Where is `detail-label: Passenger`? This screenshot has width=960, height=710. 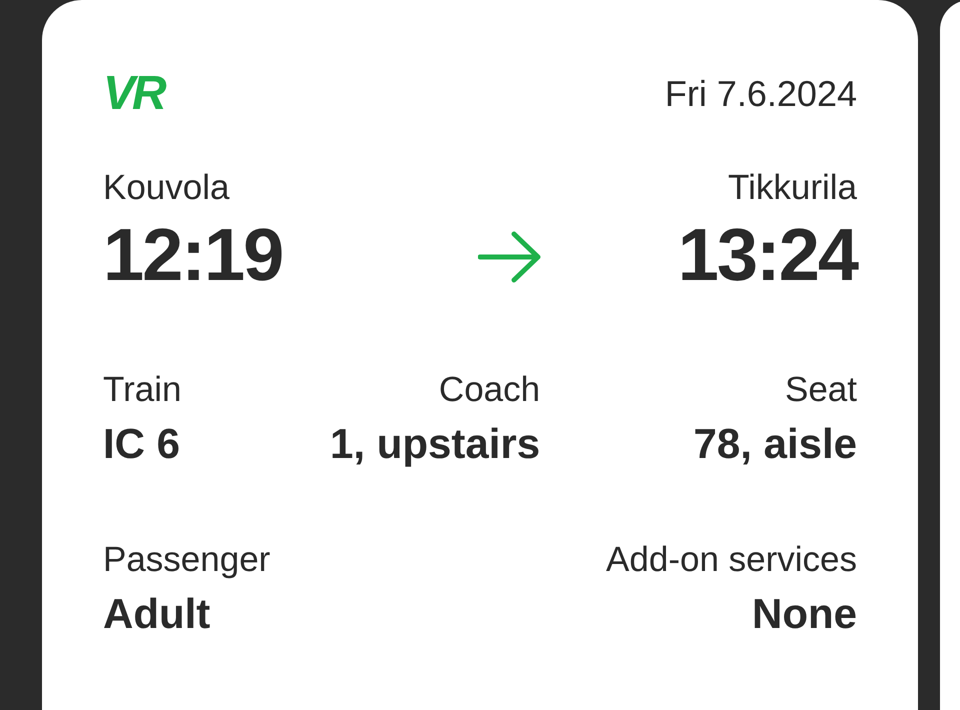 detail-label: Passenger is located at coordinates (186, 560).